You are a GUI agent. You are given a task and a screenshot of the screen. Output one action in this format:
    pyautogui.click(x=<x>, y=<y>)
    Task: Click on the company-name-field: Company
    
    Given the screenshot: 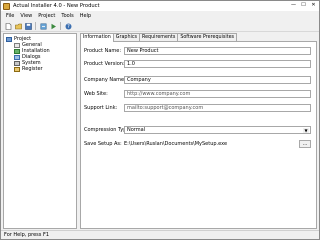 What is the action you would take?
    pyautogui.click(x=217, y=80)
    